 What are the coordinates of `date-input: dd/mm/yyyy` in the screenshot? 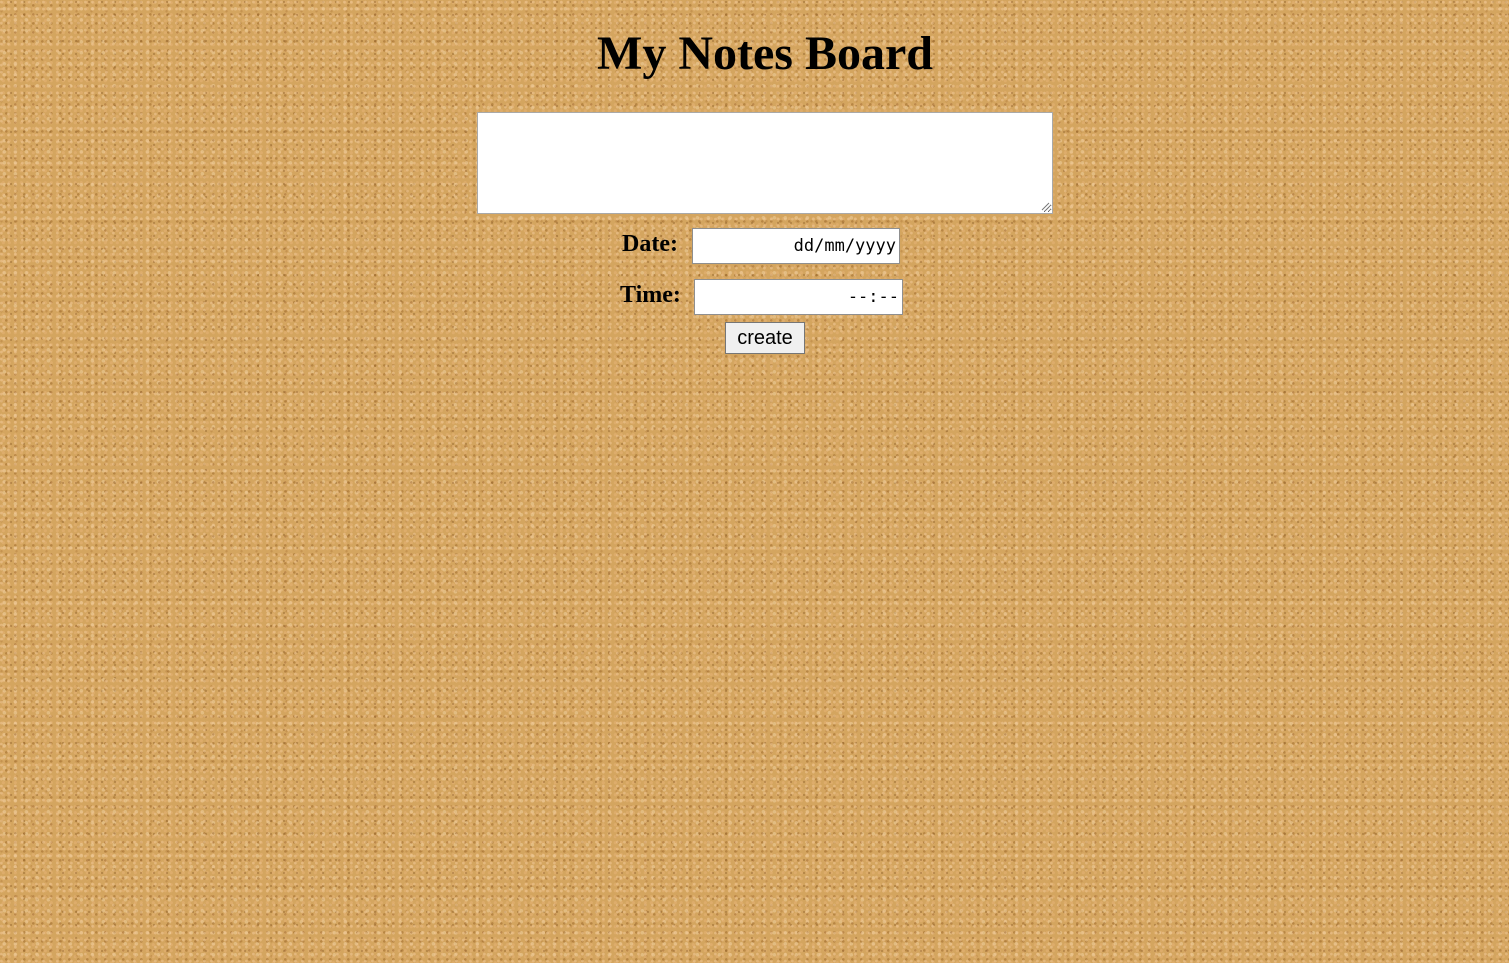 It's located at (796, 246).